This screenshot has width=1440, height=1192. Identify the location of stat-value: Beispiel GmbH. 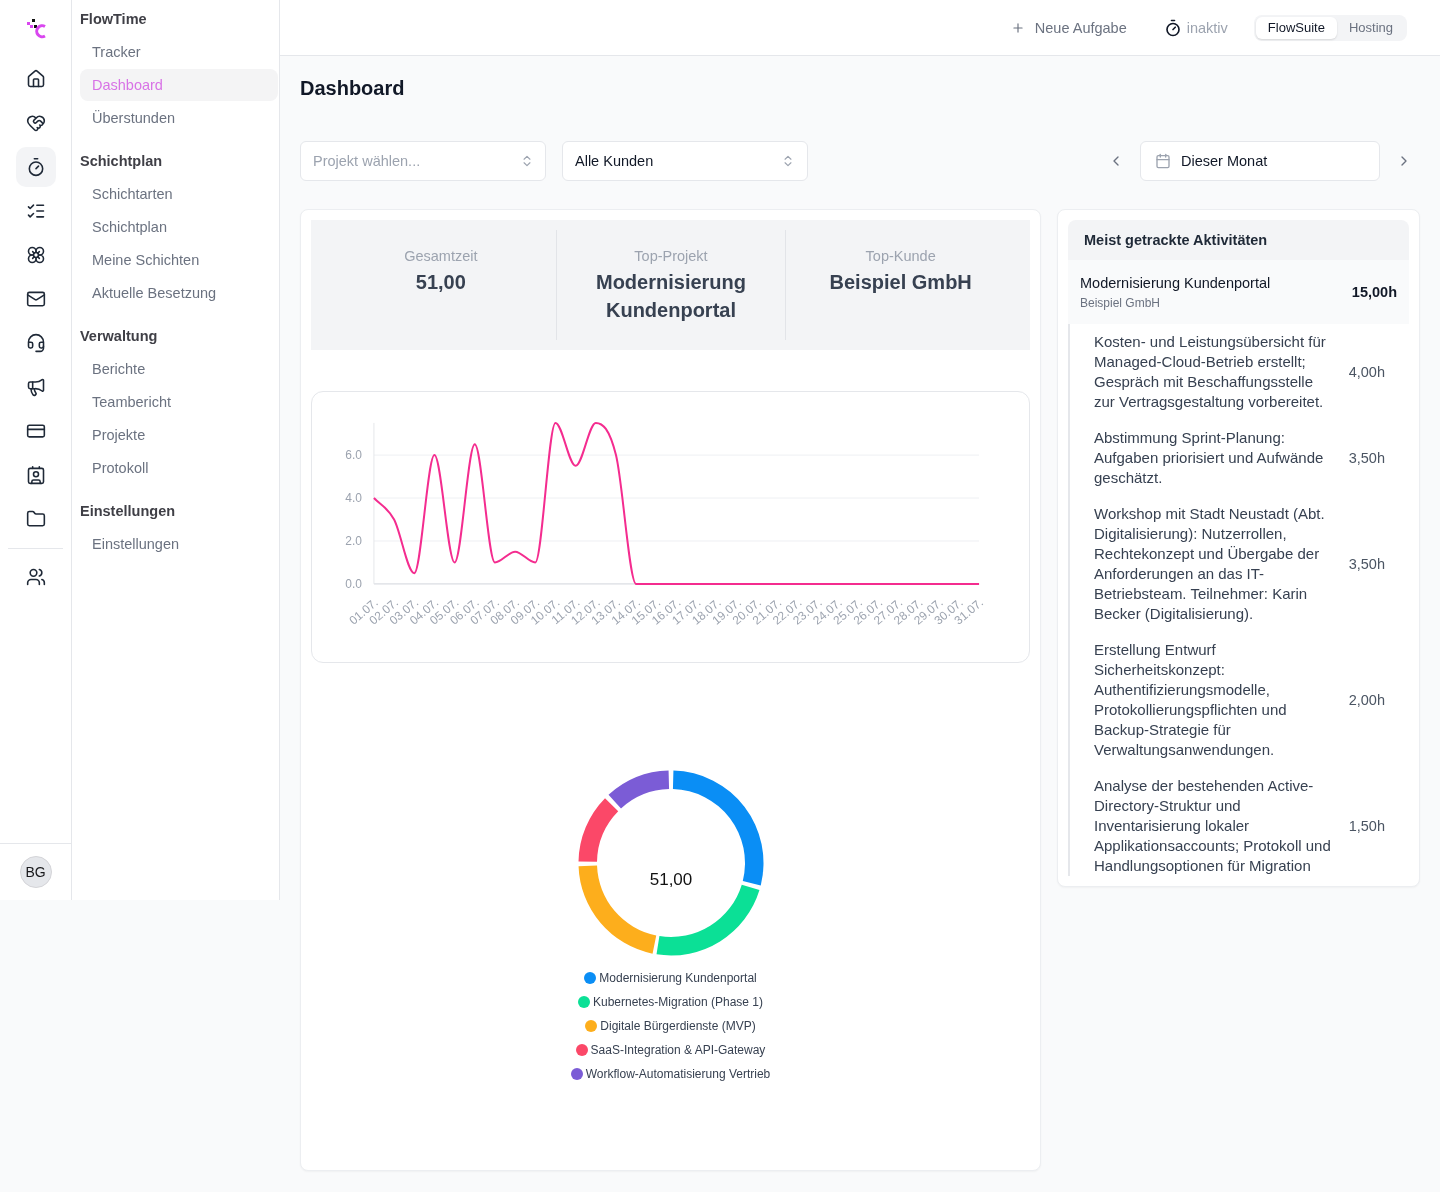
(900, 282).